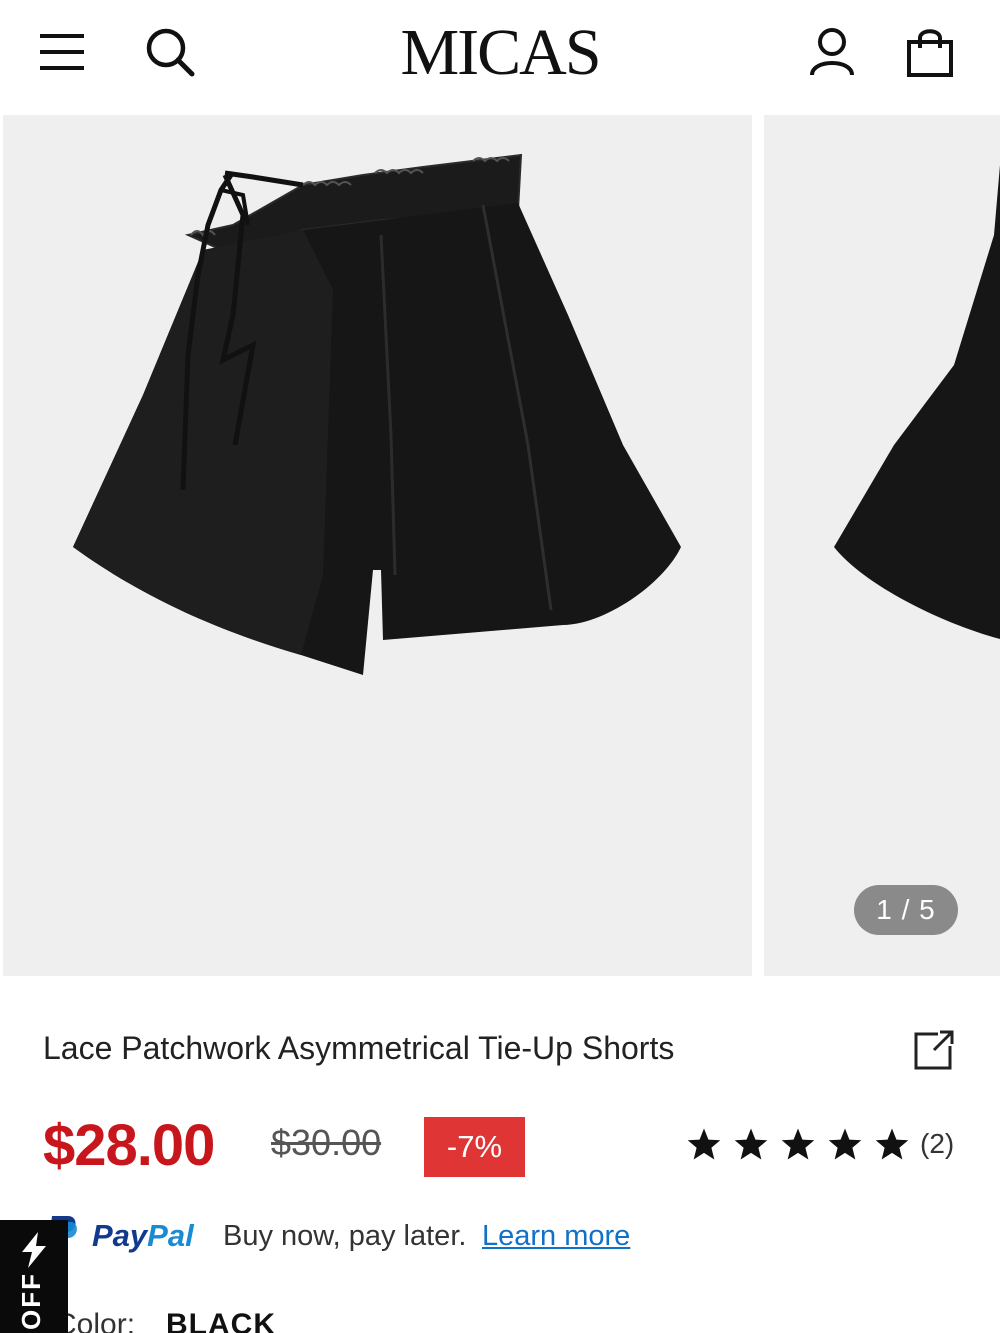 The width and height of the screenshot is (1000, 1333). Describe the element at coordinates (31, 1301) in the screenshot. I see `promo-tab-label: OFF` at that location.